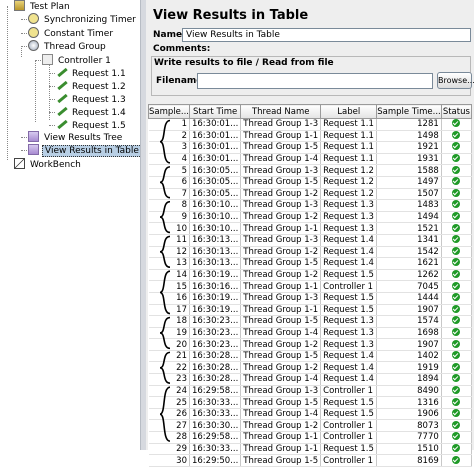 The width and height of the screenshot is (474, 467). Describe the element at coordinates (169, 147) in the screenshot. I see `sample-number-cell: 3` at that location.